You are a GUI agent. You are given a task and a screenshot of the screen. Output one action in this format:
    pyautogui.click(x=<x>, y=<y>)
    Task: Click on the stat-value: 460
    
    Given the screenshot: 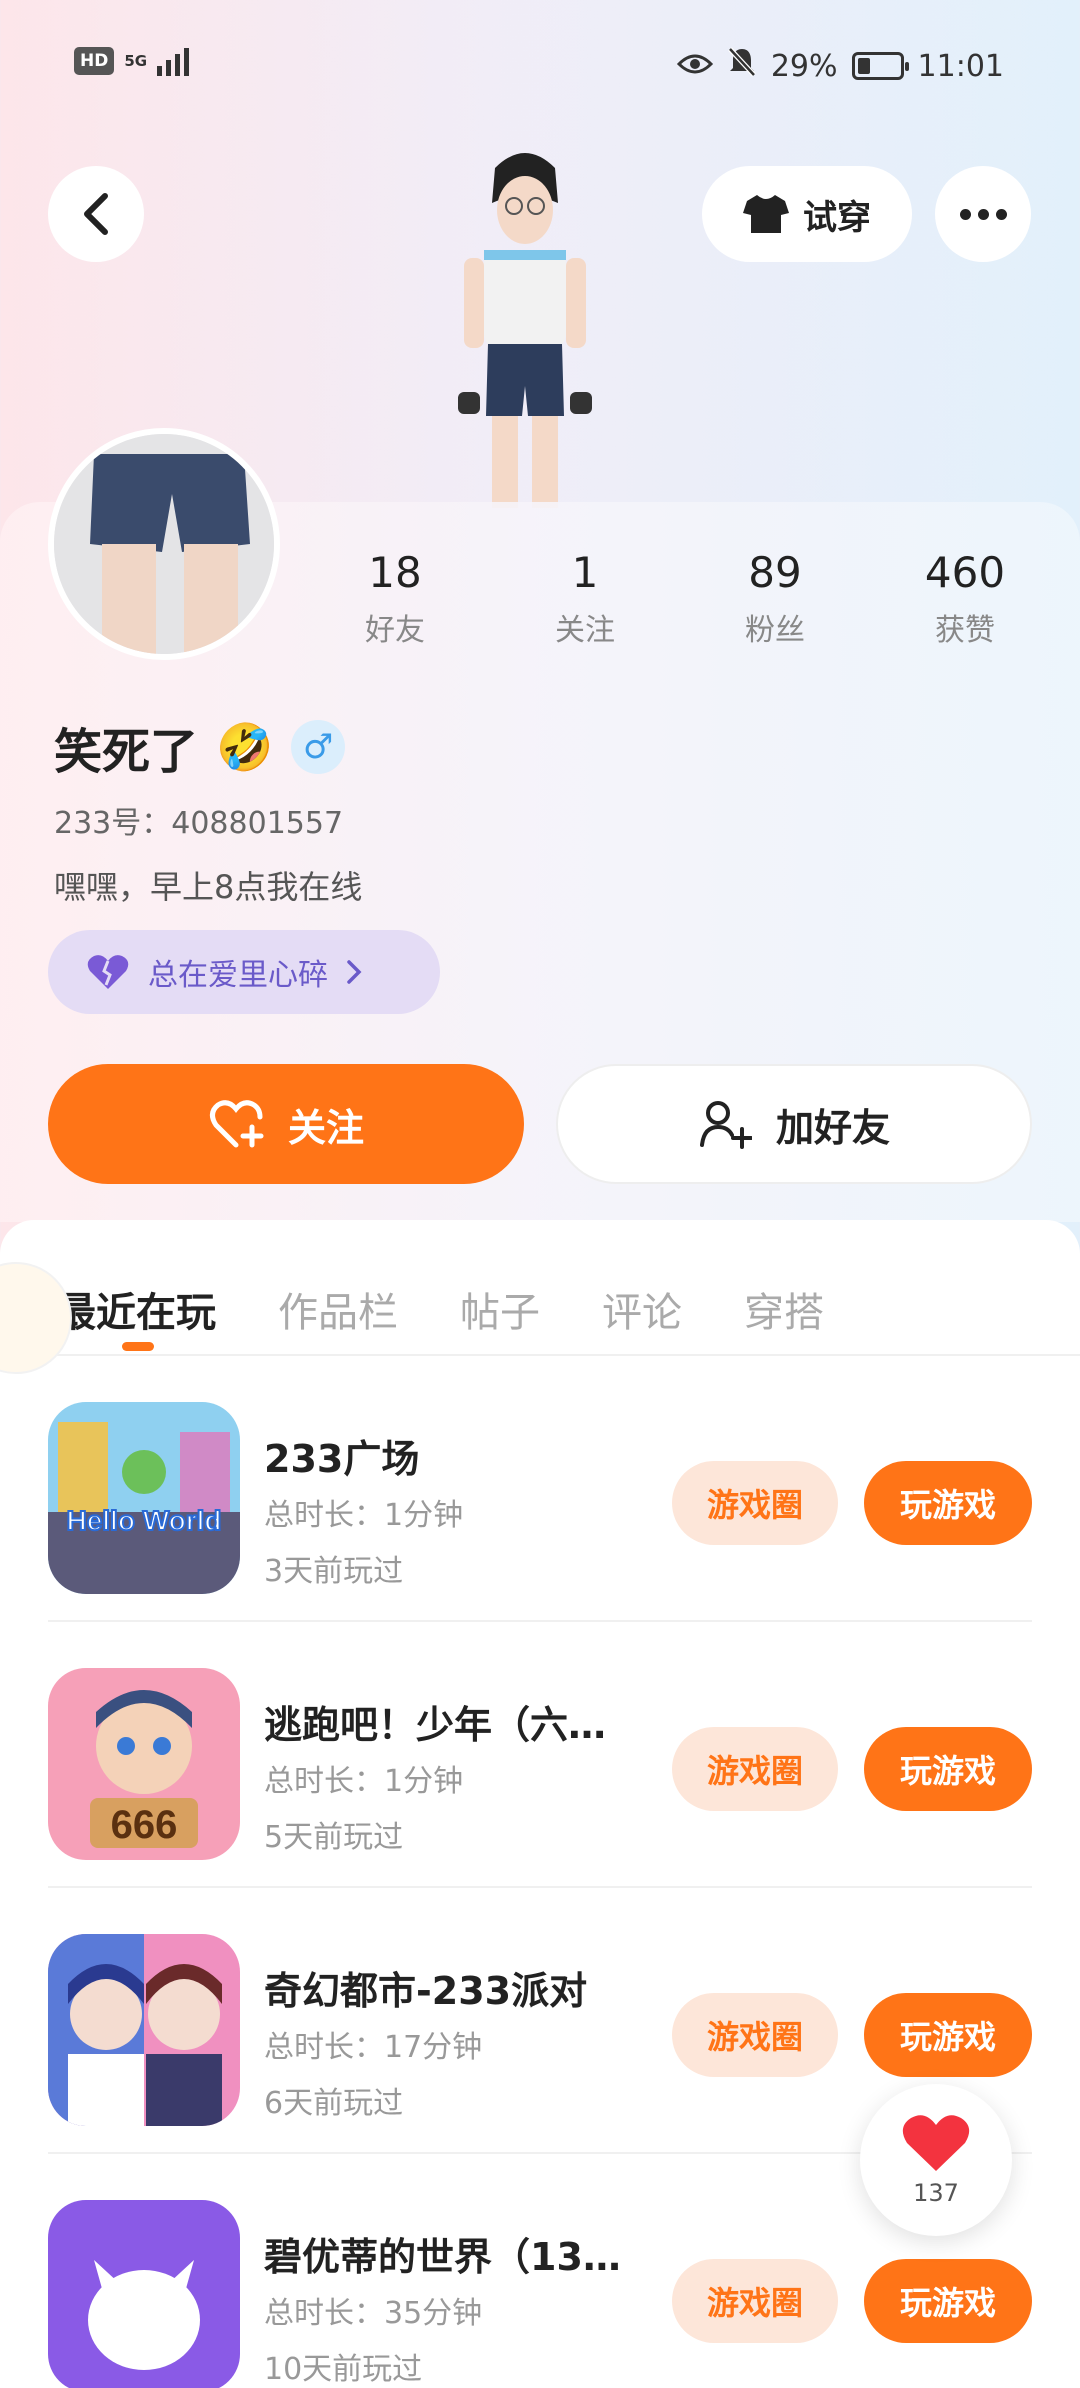 What is the action you would take?
    pyautogui.click(x=965, y=572)
    